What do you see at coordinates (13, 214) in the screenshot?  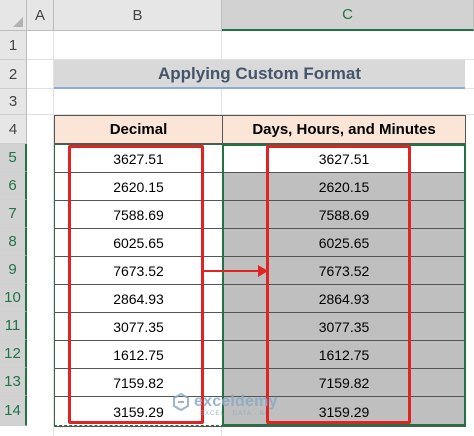 I see `row-header-7: 7` at bounding box center [13, 214].